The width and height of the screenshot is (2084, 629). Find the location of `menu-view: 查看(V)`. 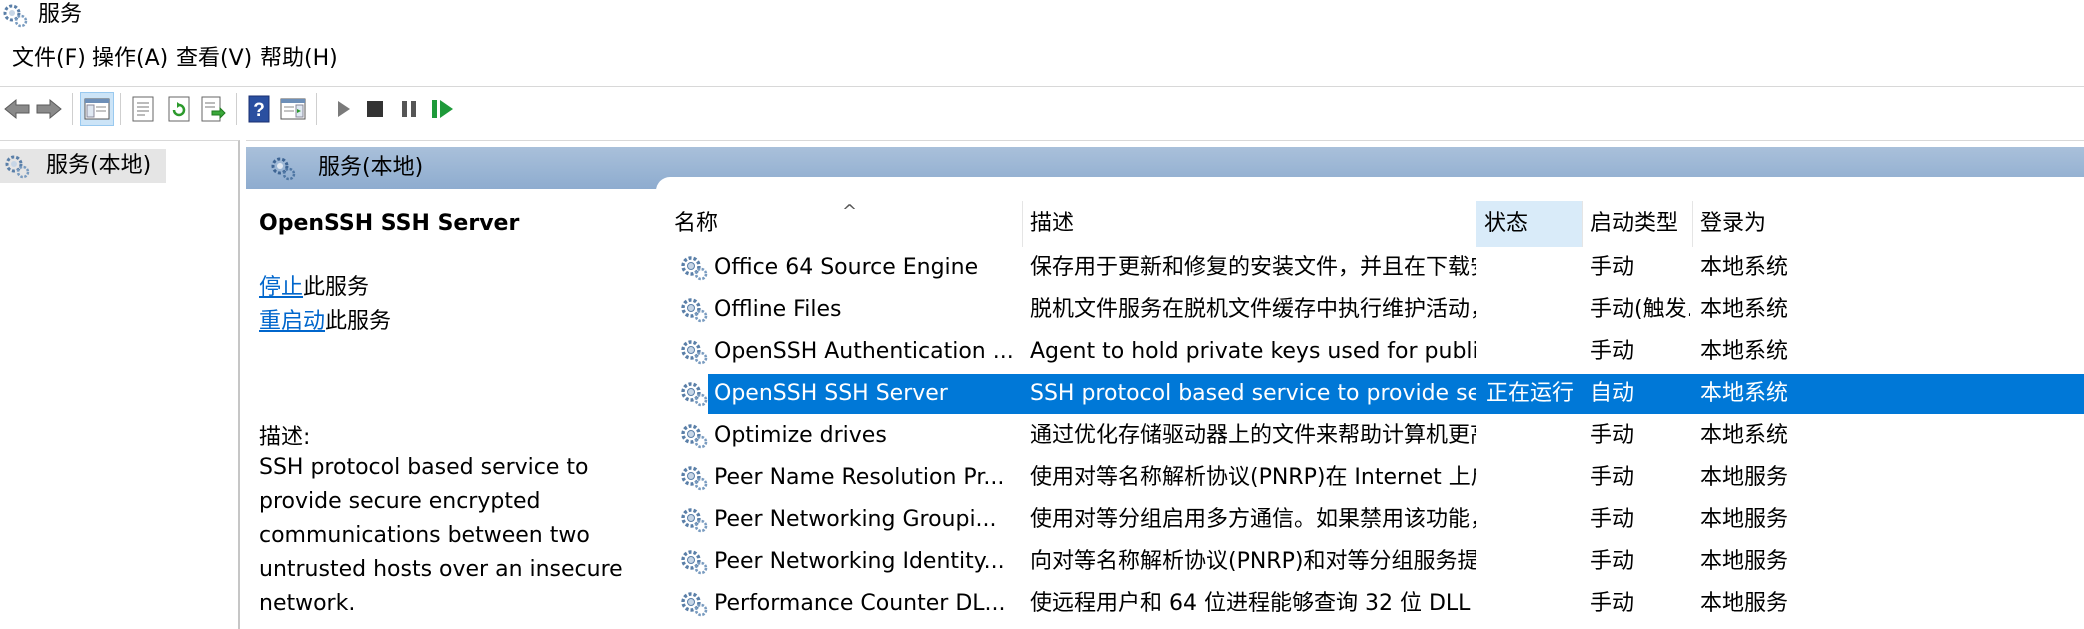

menu-view: 查看(V) is located at coordinates (214, 59).